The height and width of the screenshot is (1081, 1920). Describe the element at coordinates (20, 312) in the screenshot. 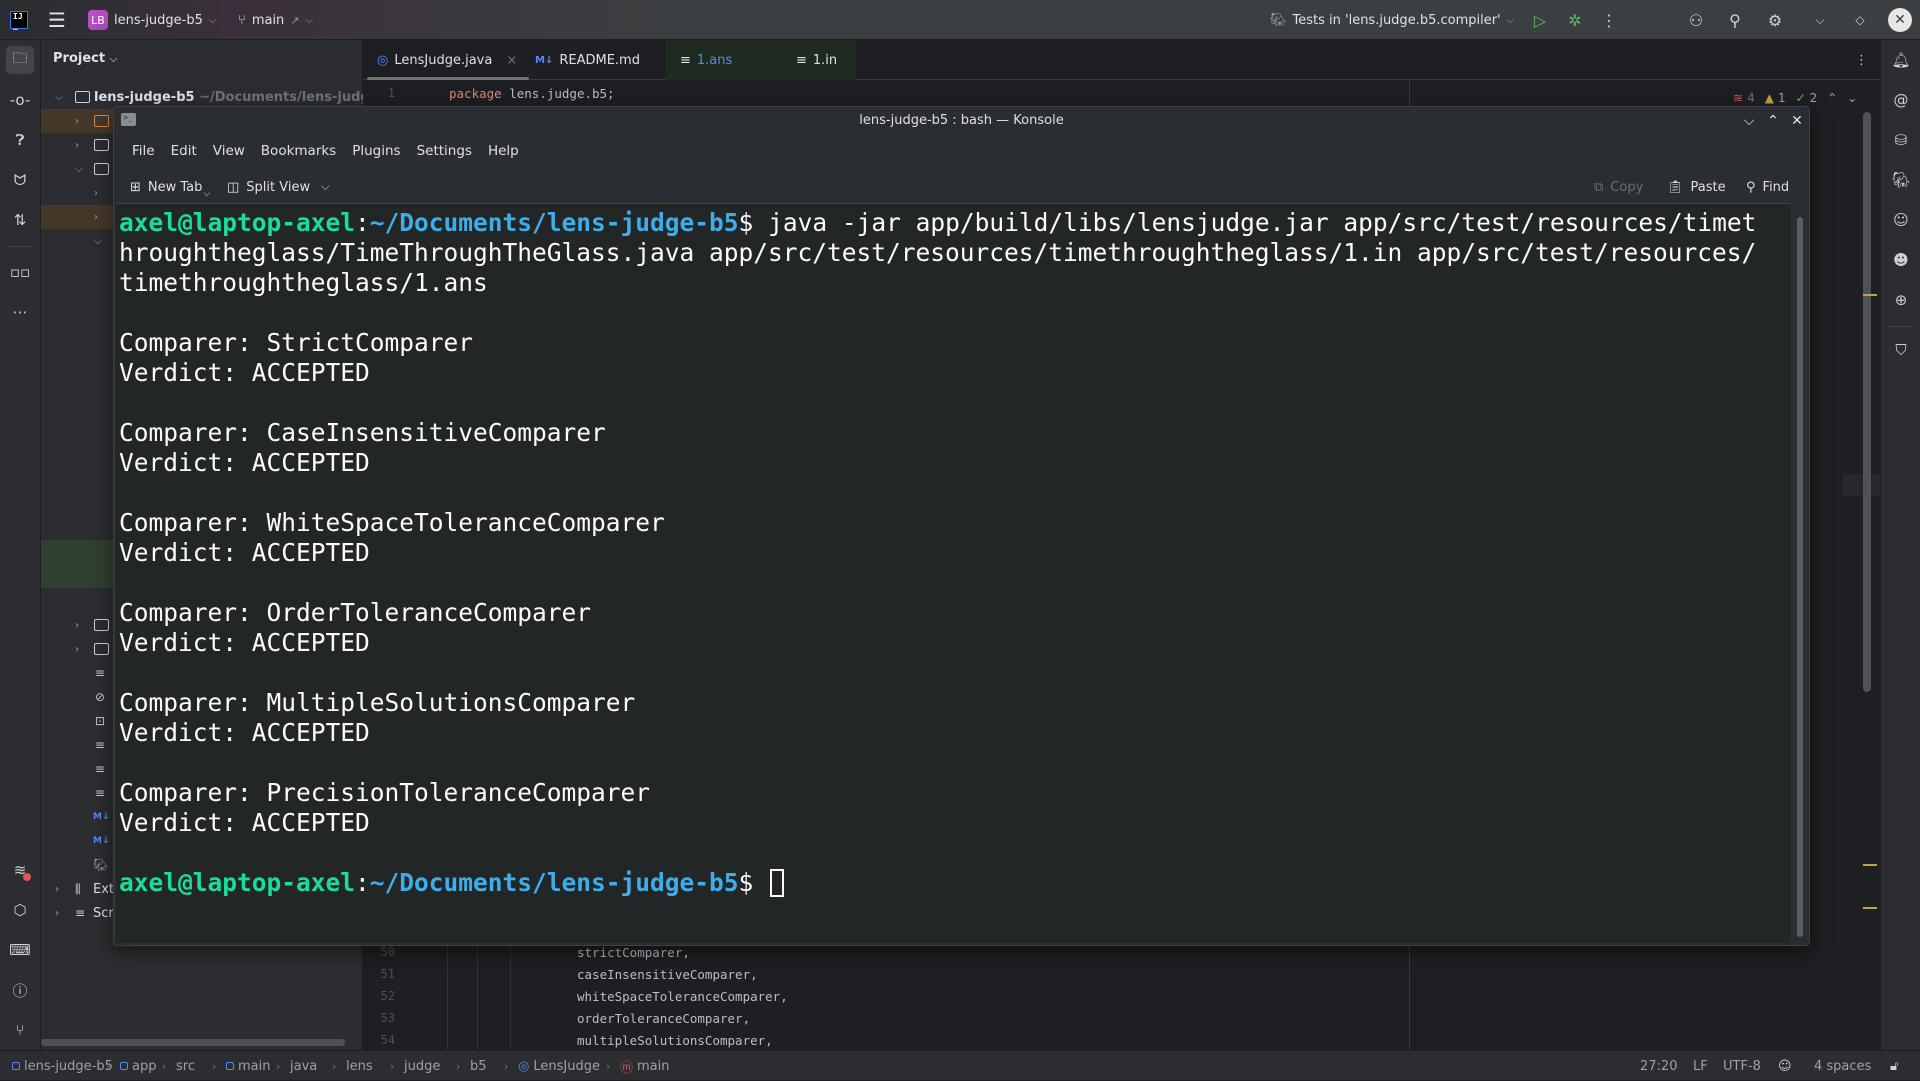

I see `more-tools-button: ⋯` at that location.